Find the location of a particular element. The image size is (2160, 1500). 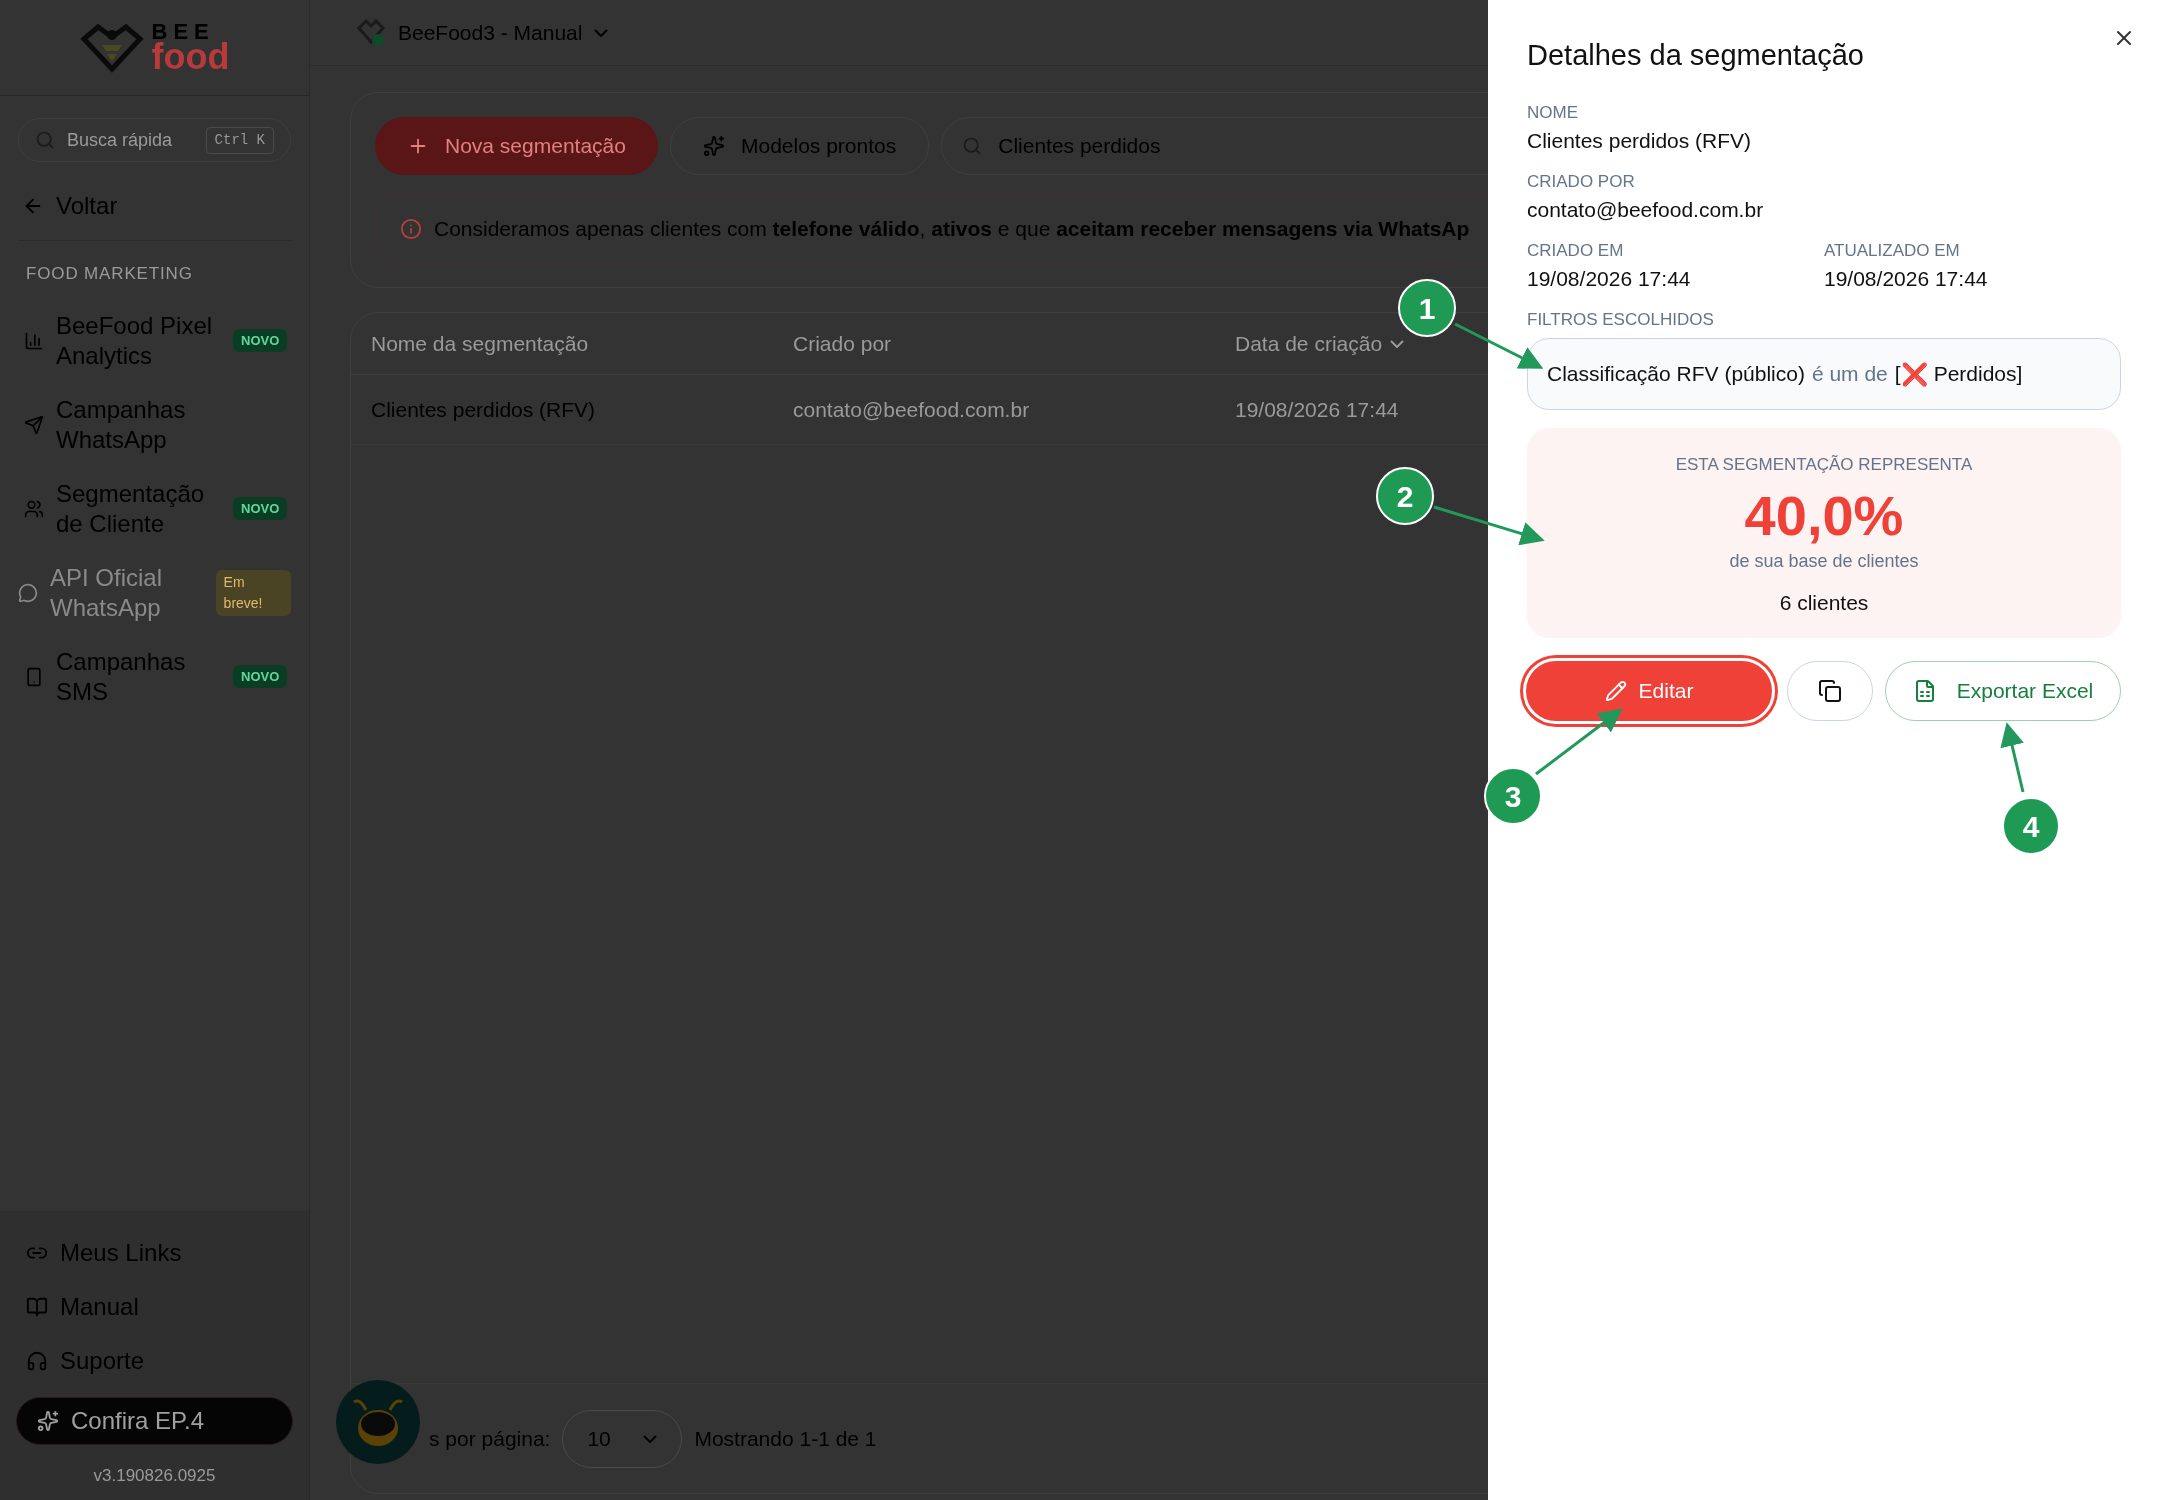

store-logo-icon is located at coordinates (371, 32).